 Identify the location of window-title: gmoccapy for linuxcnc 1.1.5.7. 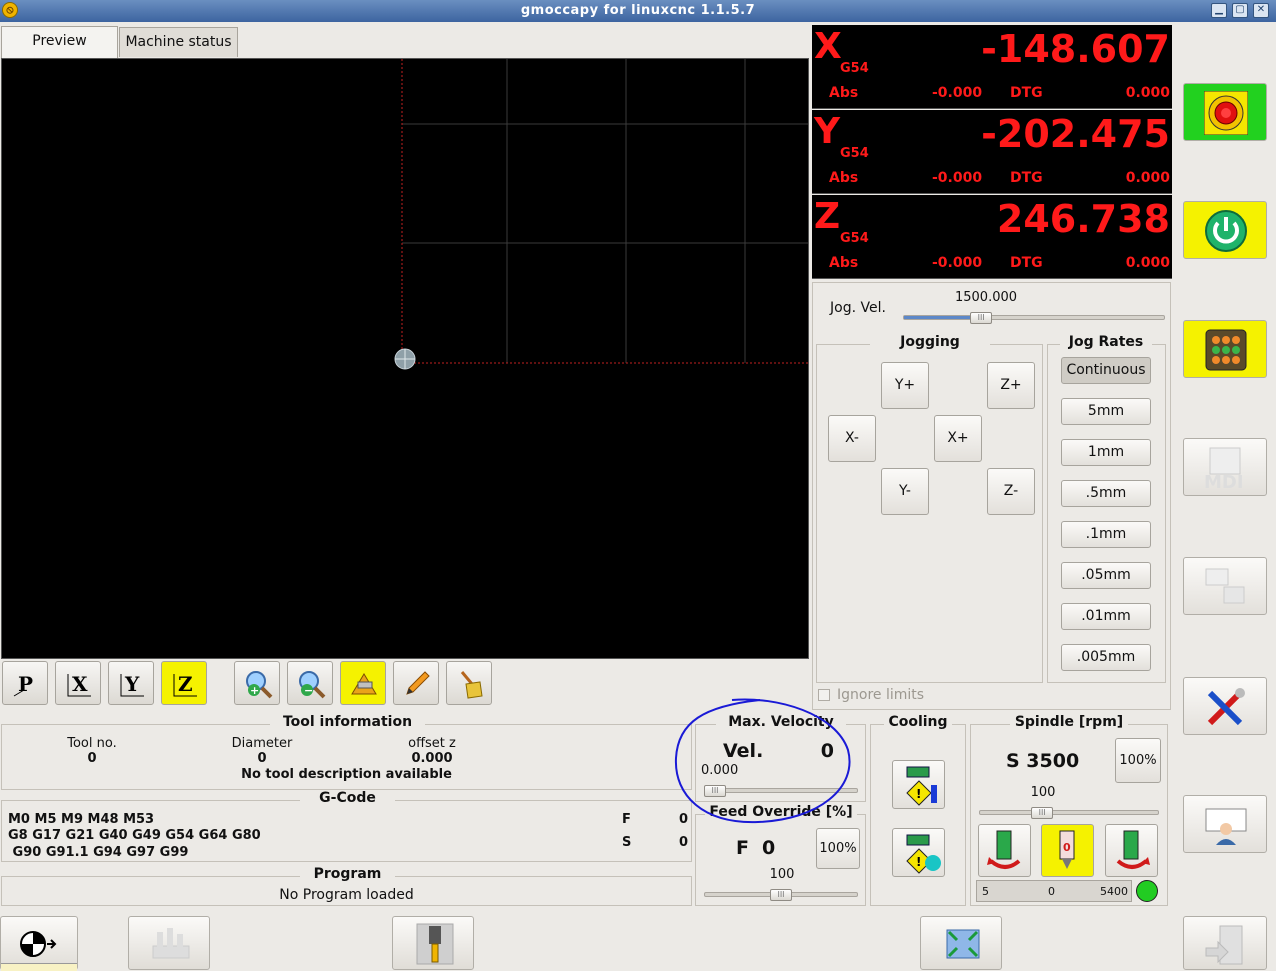
(638, 10).